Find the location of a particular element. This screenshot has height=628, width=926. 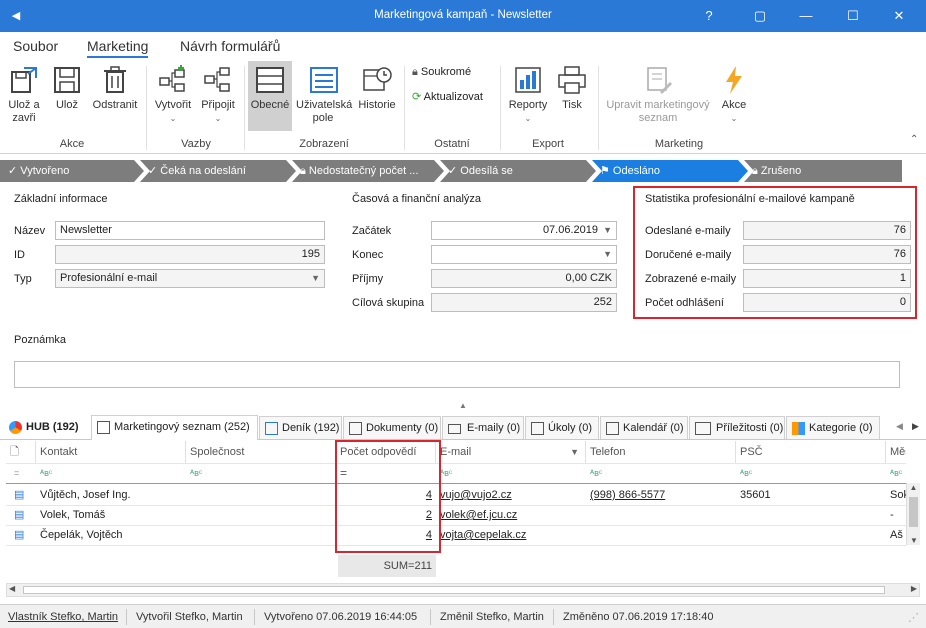

workflow-step: ✓ Čeká na odeslání is located at coordinates (218, 171).